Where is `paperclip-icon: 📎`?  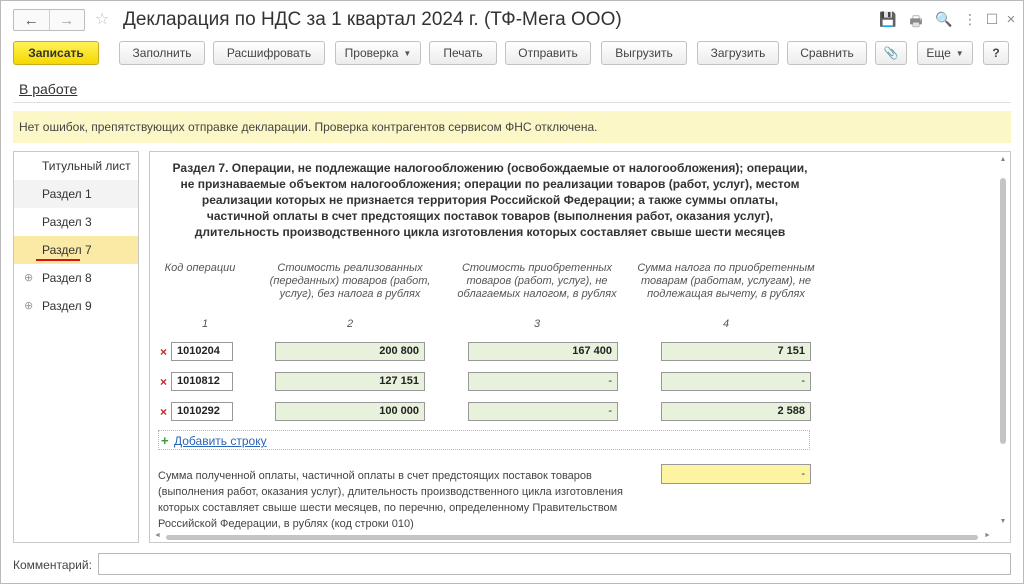 paperclip-icon: 📎 is located at coordinates (891, 53).